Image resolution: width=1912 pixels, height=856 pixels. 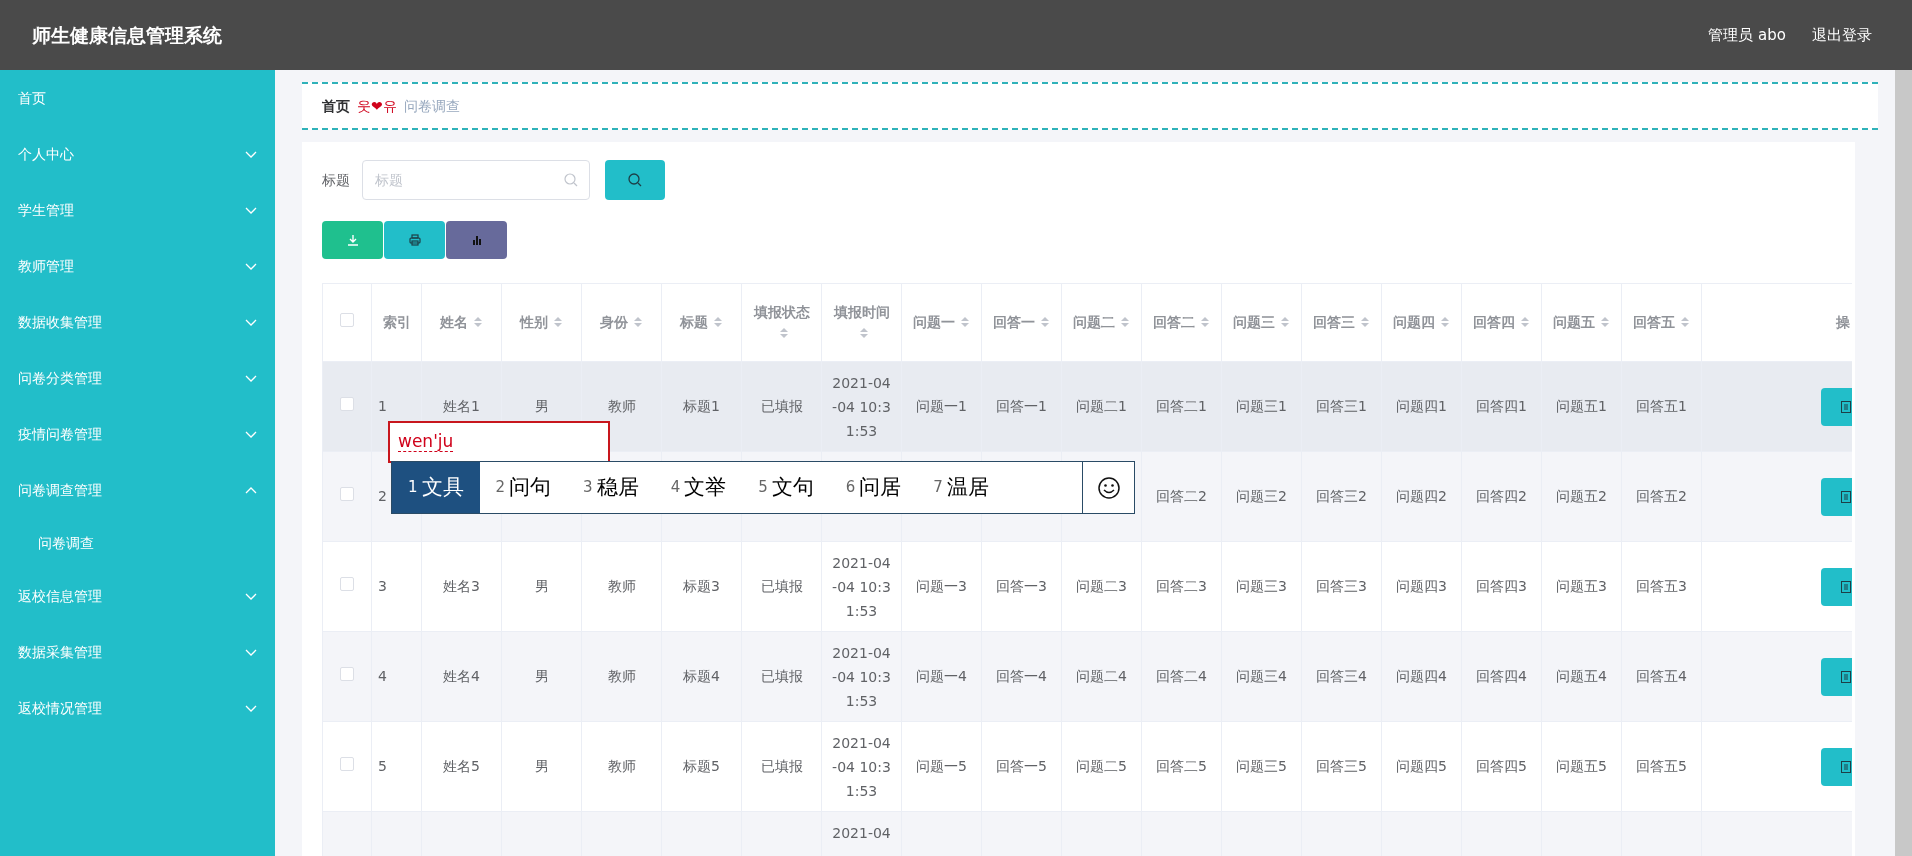 What do you see at coordinates (861, 311) in the screenshot?
I see `column-header: 填报时间` at bounding box center [861, 311].